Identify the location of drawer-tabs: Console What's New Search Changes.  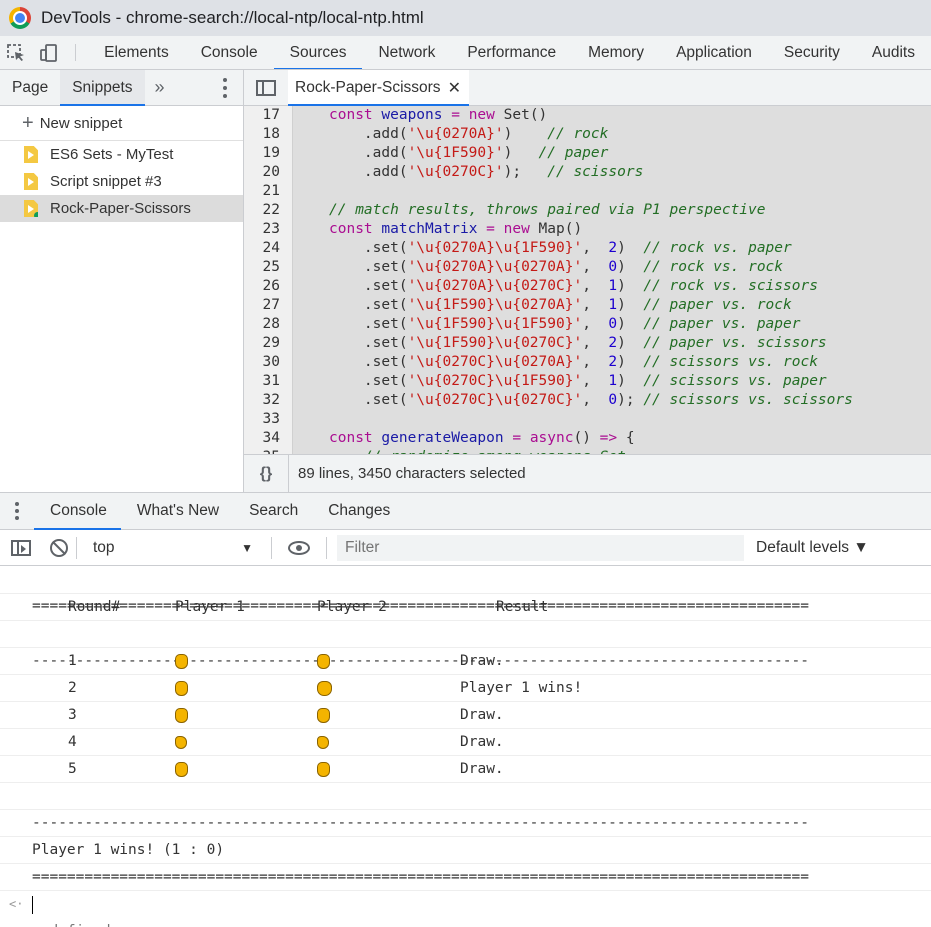
(465, 511).